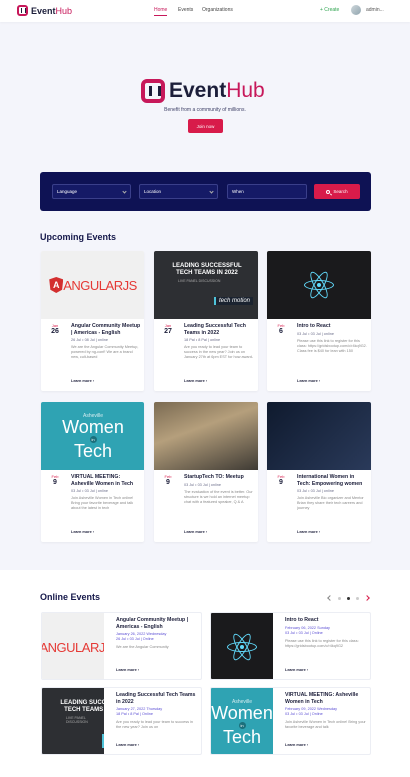  Describe the element at coordinates (319, 436) in the screenshot. I see `intl-women-image` at that location.